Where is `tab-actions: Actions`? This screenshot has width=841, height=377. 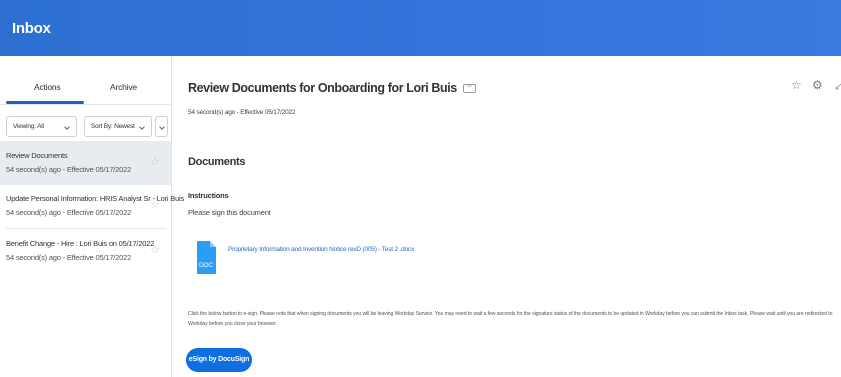
tab-actions: Actions is located at coordinates (47, 87).